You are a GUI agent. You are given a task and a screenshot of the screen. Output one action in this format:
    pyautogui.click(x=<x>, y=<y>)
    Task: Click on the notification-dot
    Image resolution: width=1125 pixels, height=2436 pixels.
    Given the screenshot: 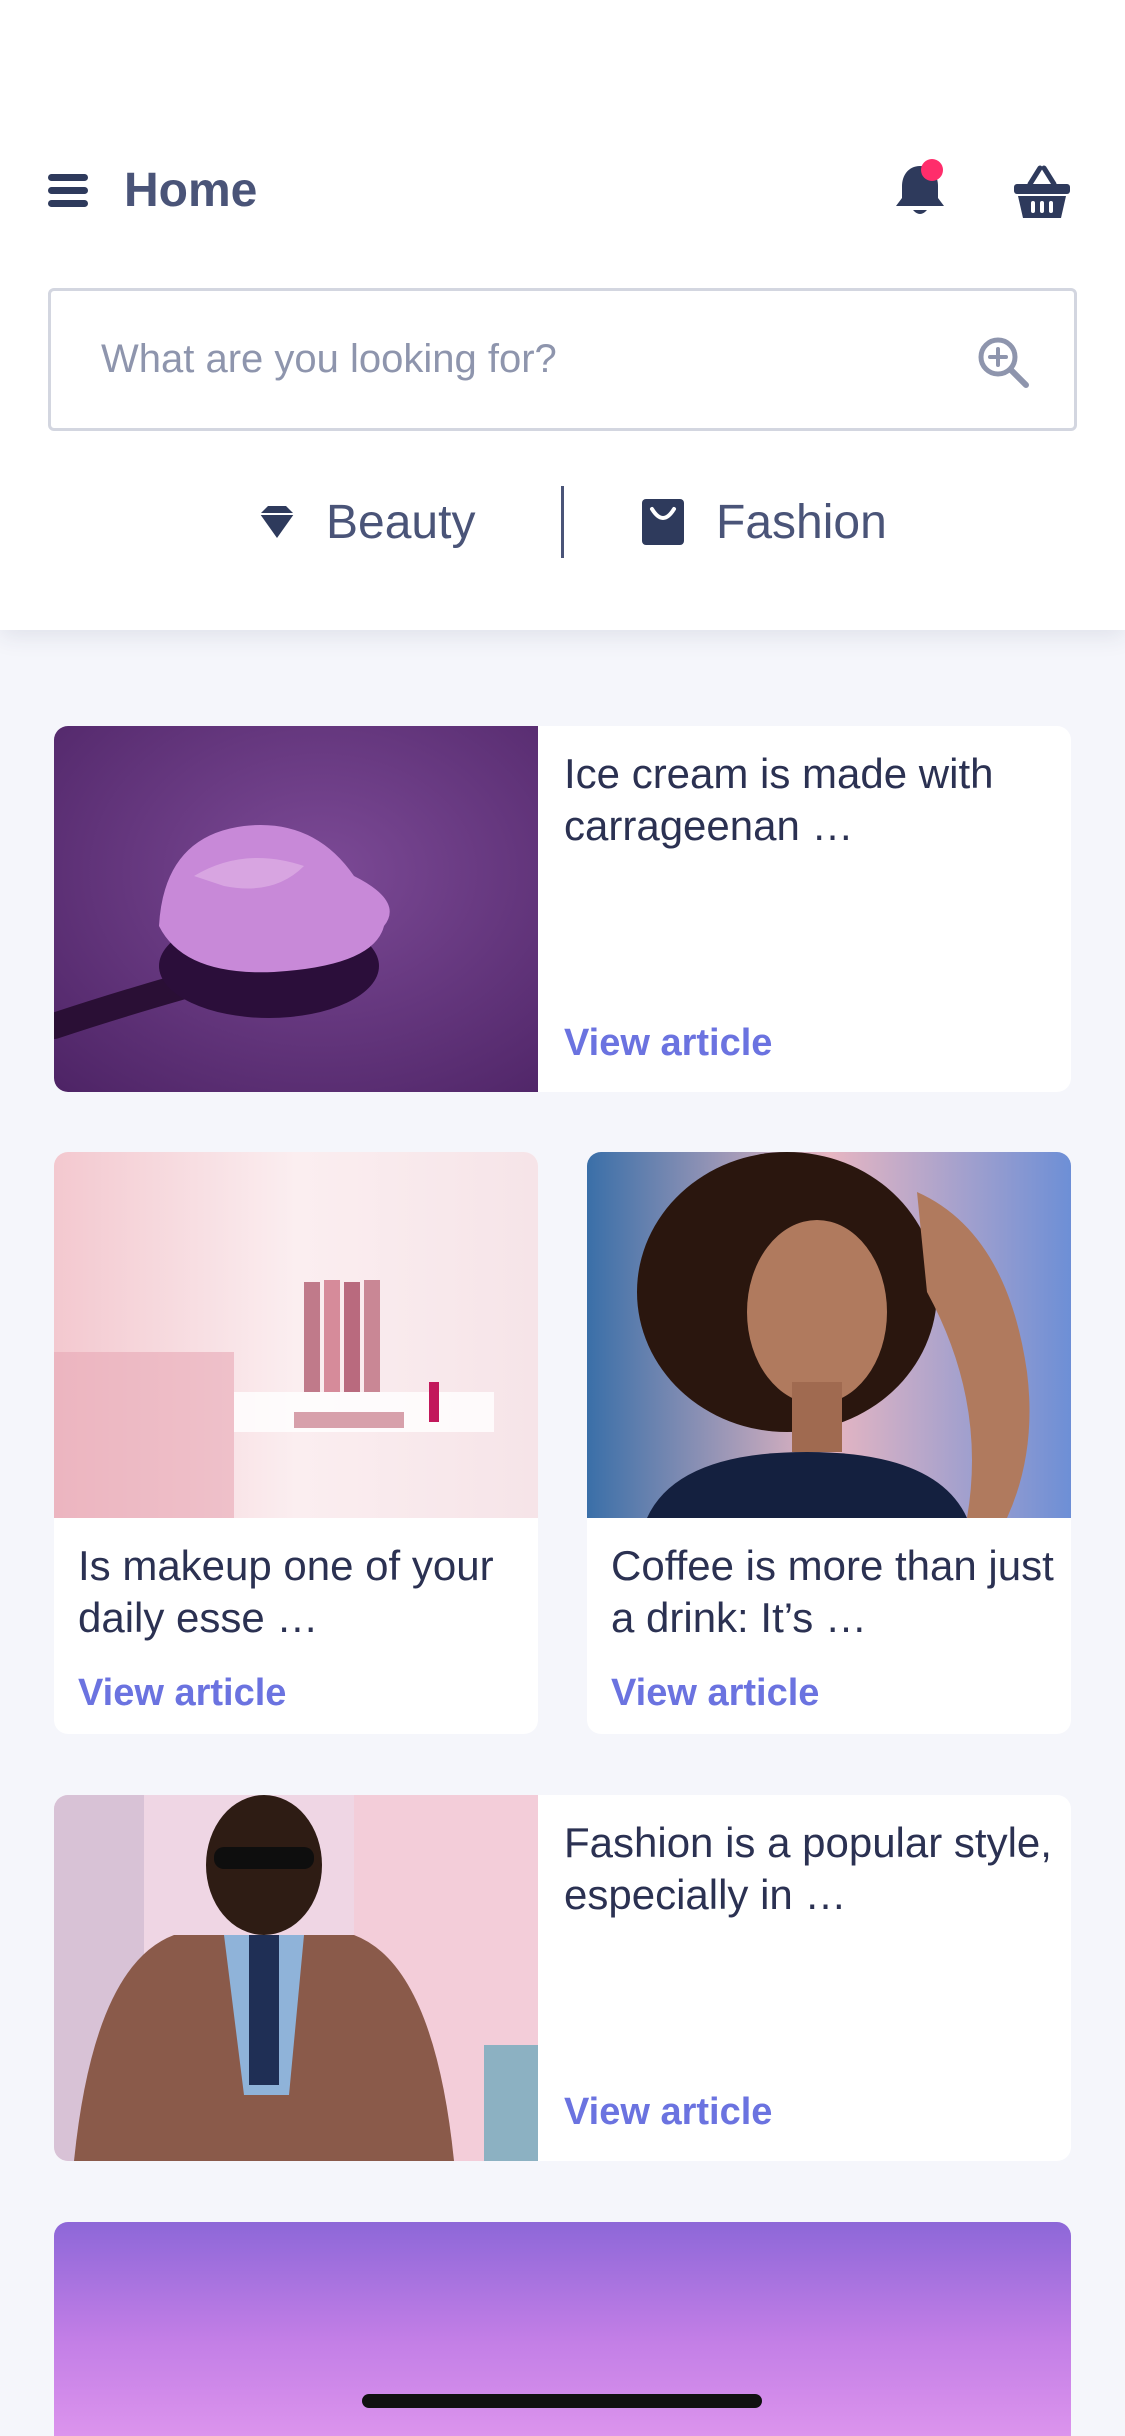 What is the action you would take?
    pyautogui.click(x=932, y=170)
    